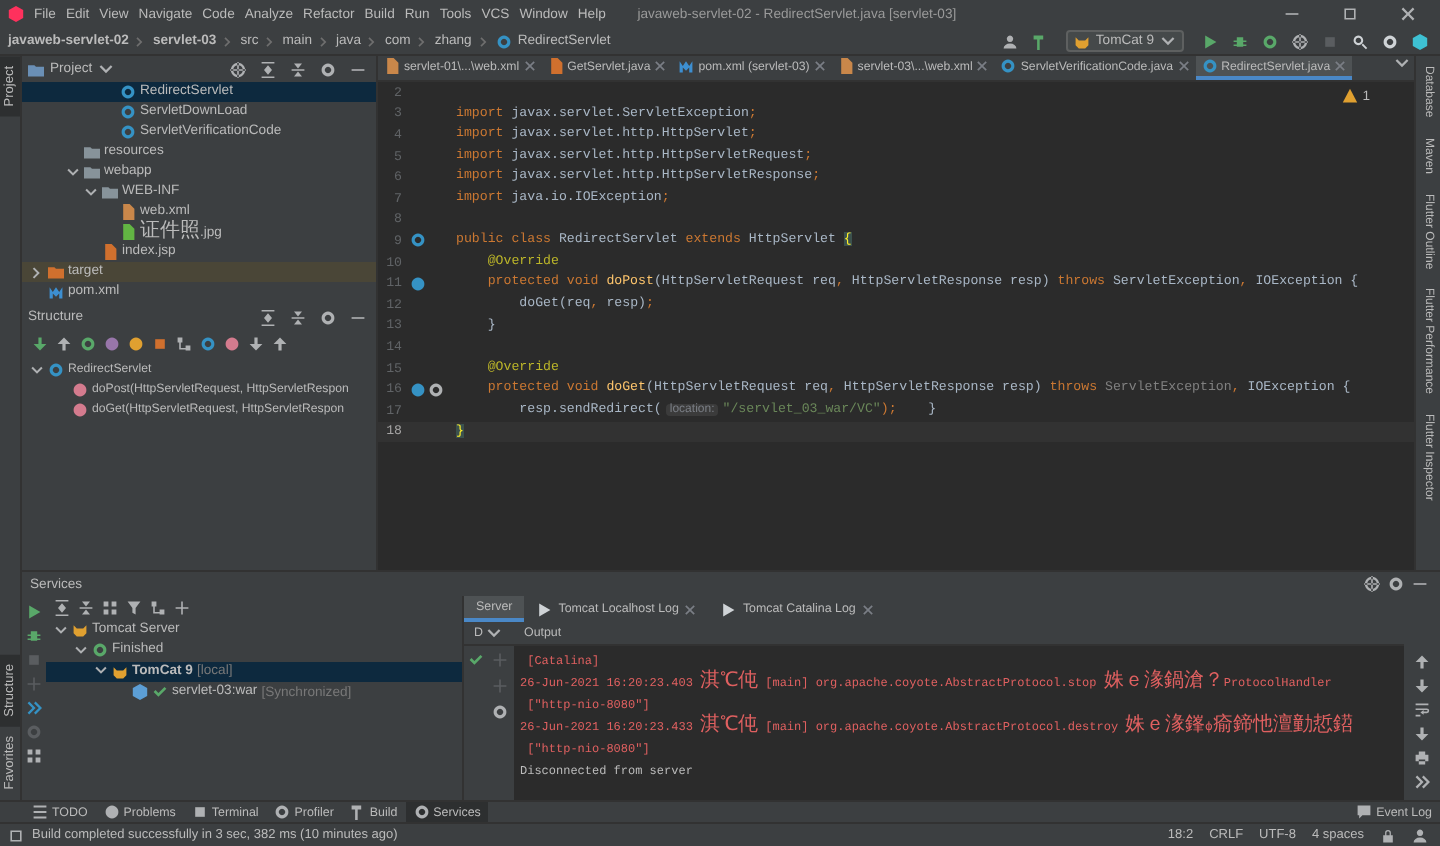 The image size is (1440, 846). What do you see at coordinates (1422, 662) in the screenshot?
I see `scroll-up-icon` at bounding box center [1422, 662].